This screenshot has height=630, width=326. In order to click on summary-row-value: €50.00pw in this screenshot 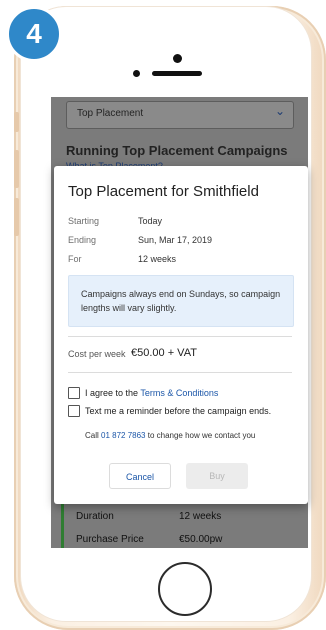, I will do `click(201, 539)`.